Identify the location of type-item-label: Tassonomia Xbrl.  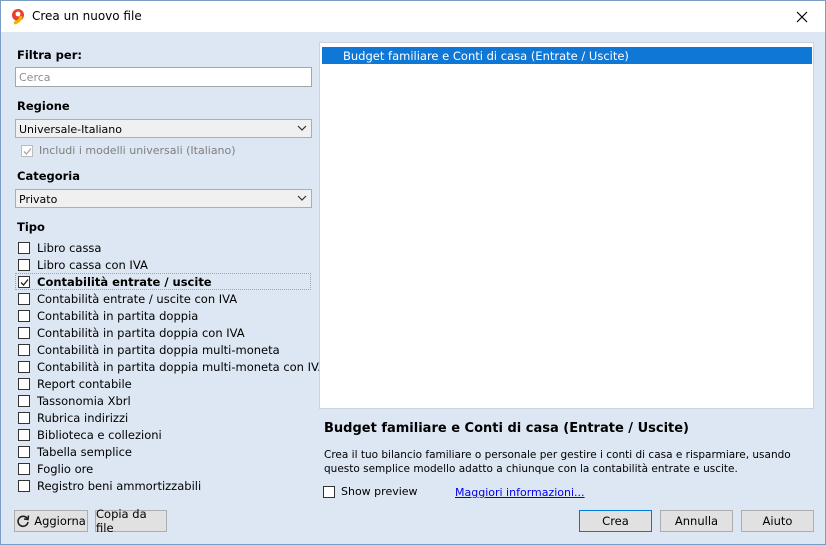
(84, 401).